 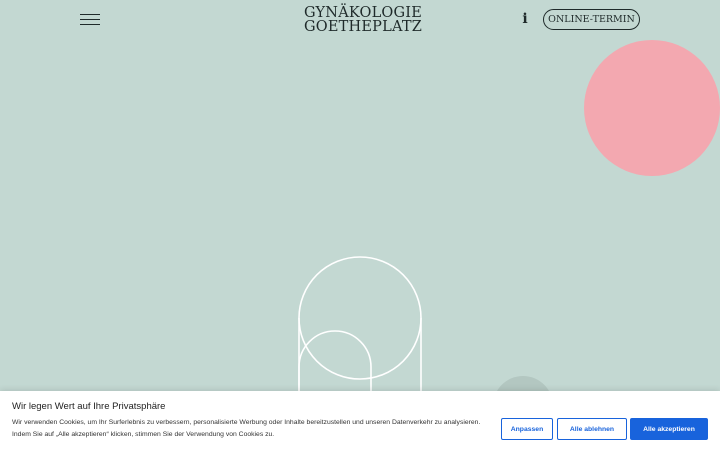 What do you see at coordinates (363, 27) in the screenshot?
I see `logo-line-2: GOETHEPLATZ` at bounding box center [363, 27].